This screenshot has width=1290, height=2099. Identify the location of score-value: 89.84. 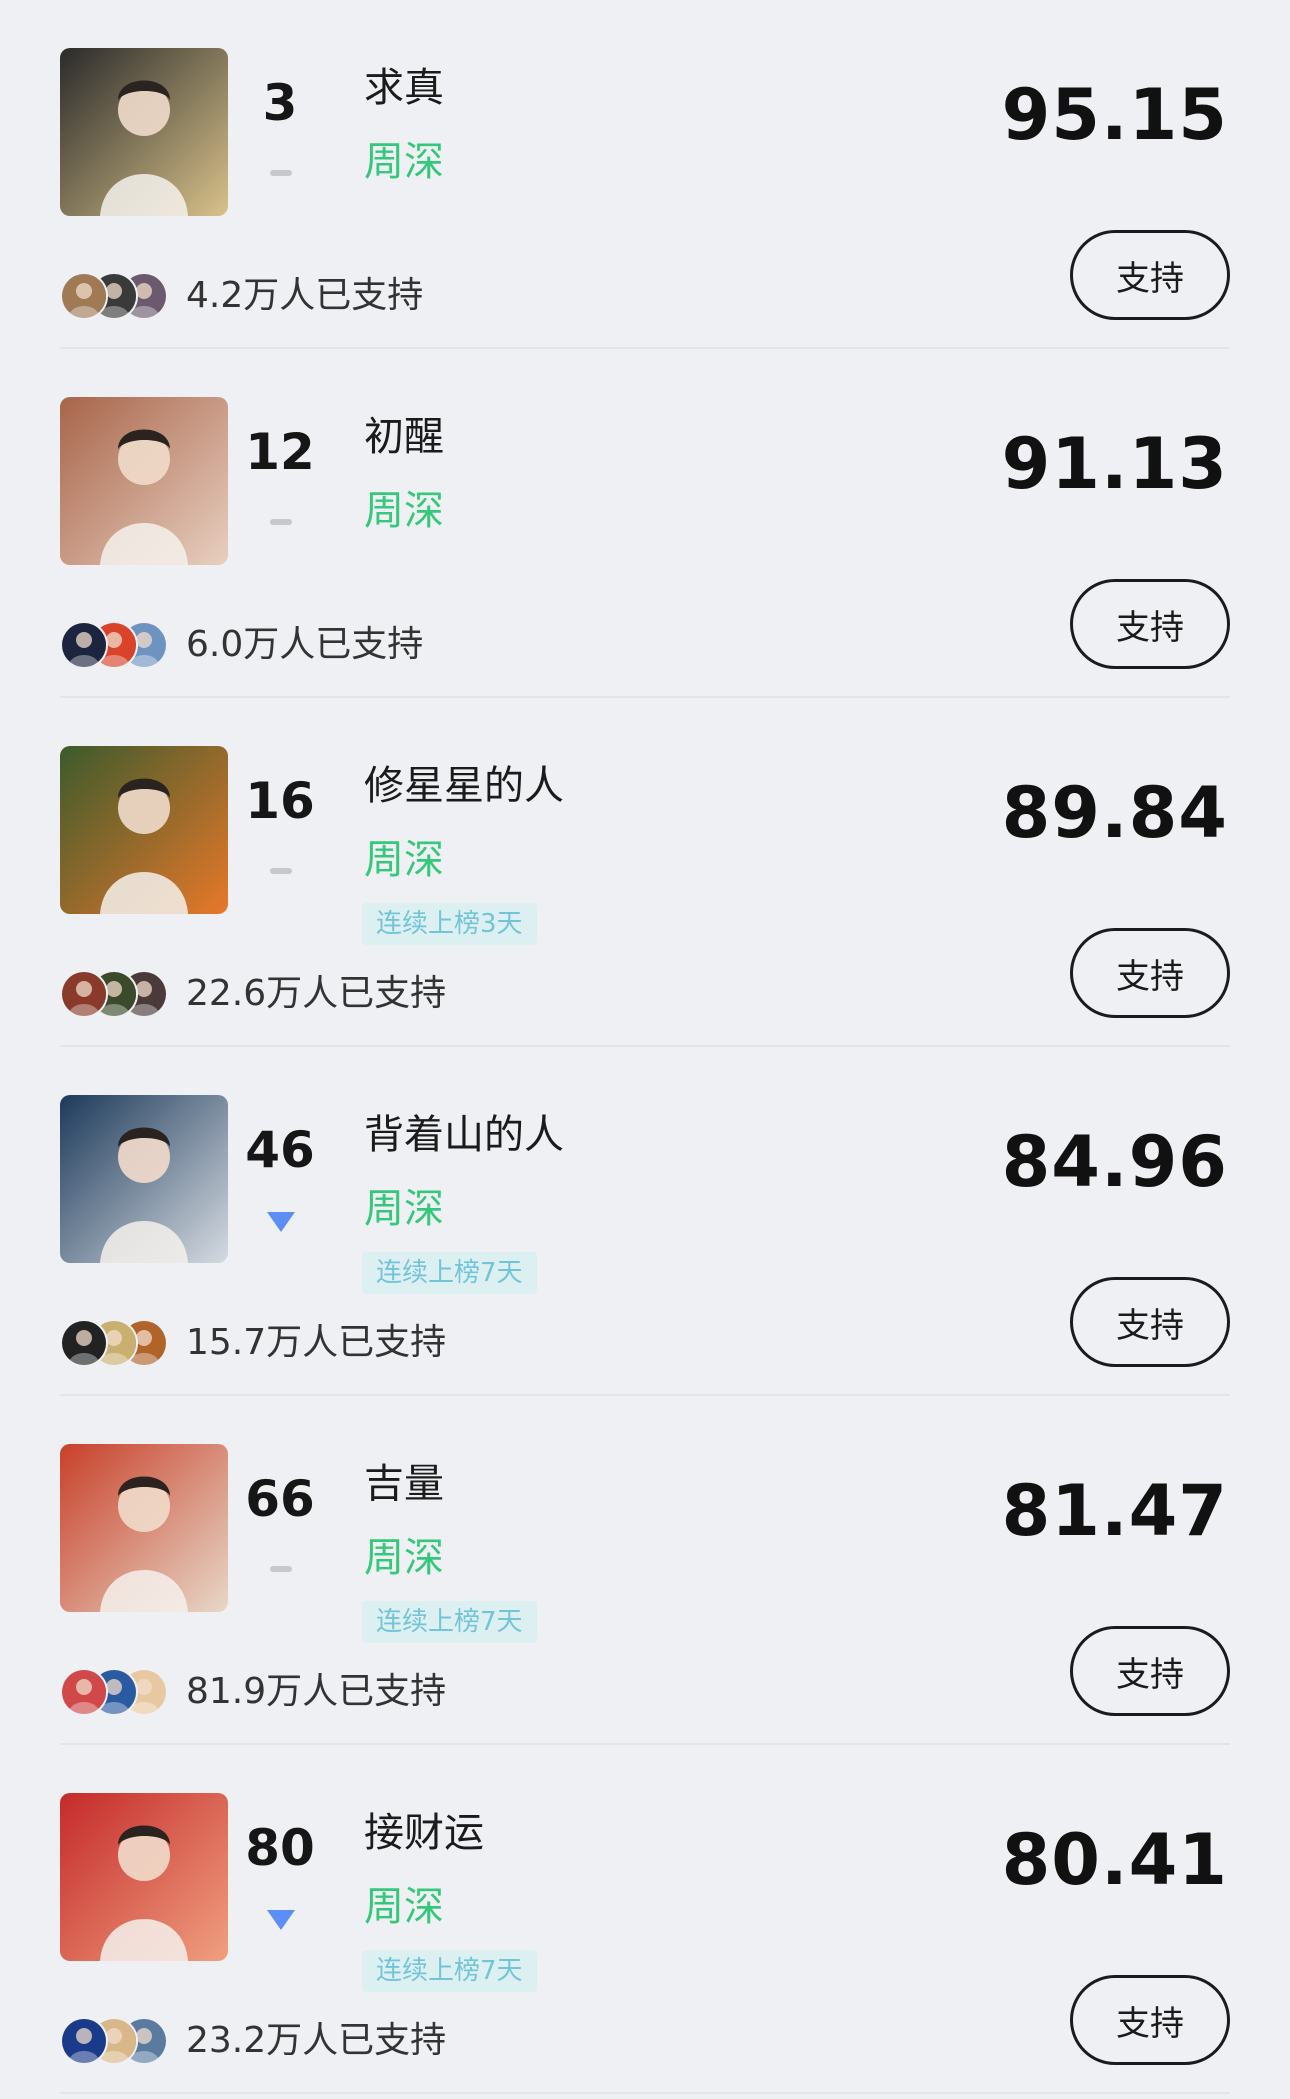
(1114, 813).